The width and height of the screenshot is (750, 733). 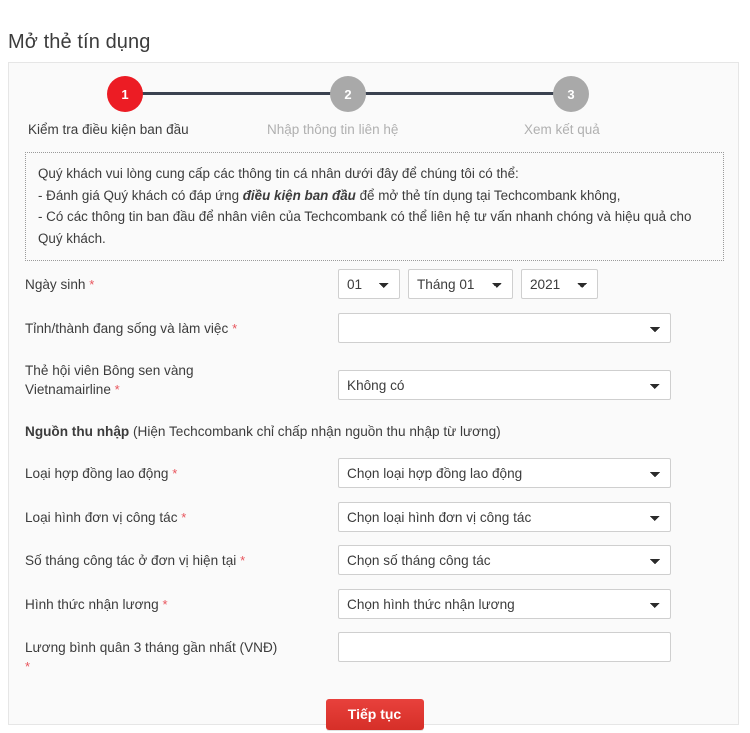 What do you see at coordinates (92, 284) in the screenshot?
I see `required-mark-dob: *` at bounding box center [92, 284].